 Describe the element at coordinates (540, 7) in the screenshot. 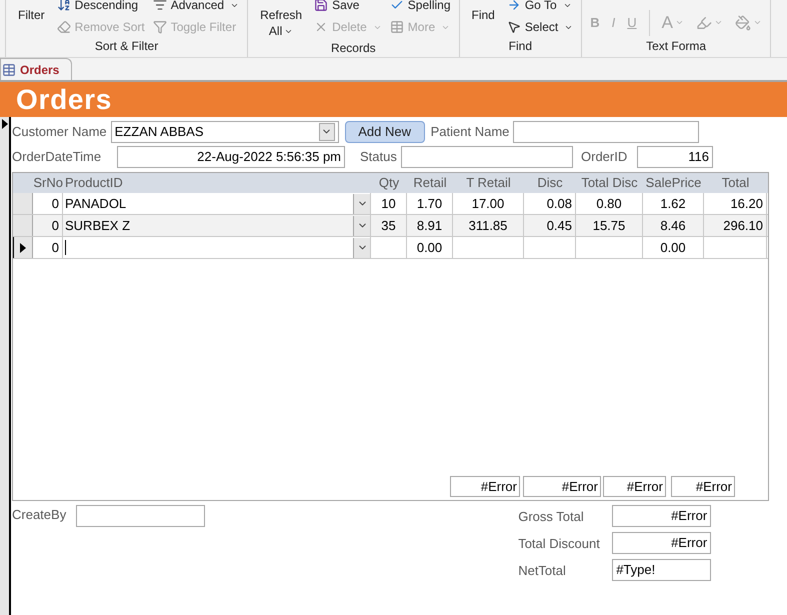

I see `ribbon-button: Go To` at that location.